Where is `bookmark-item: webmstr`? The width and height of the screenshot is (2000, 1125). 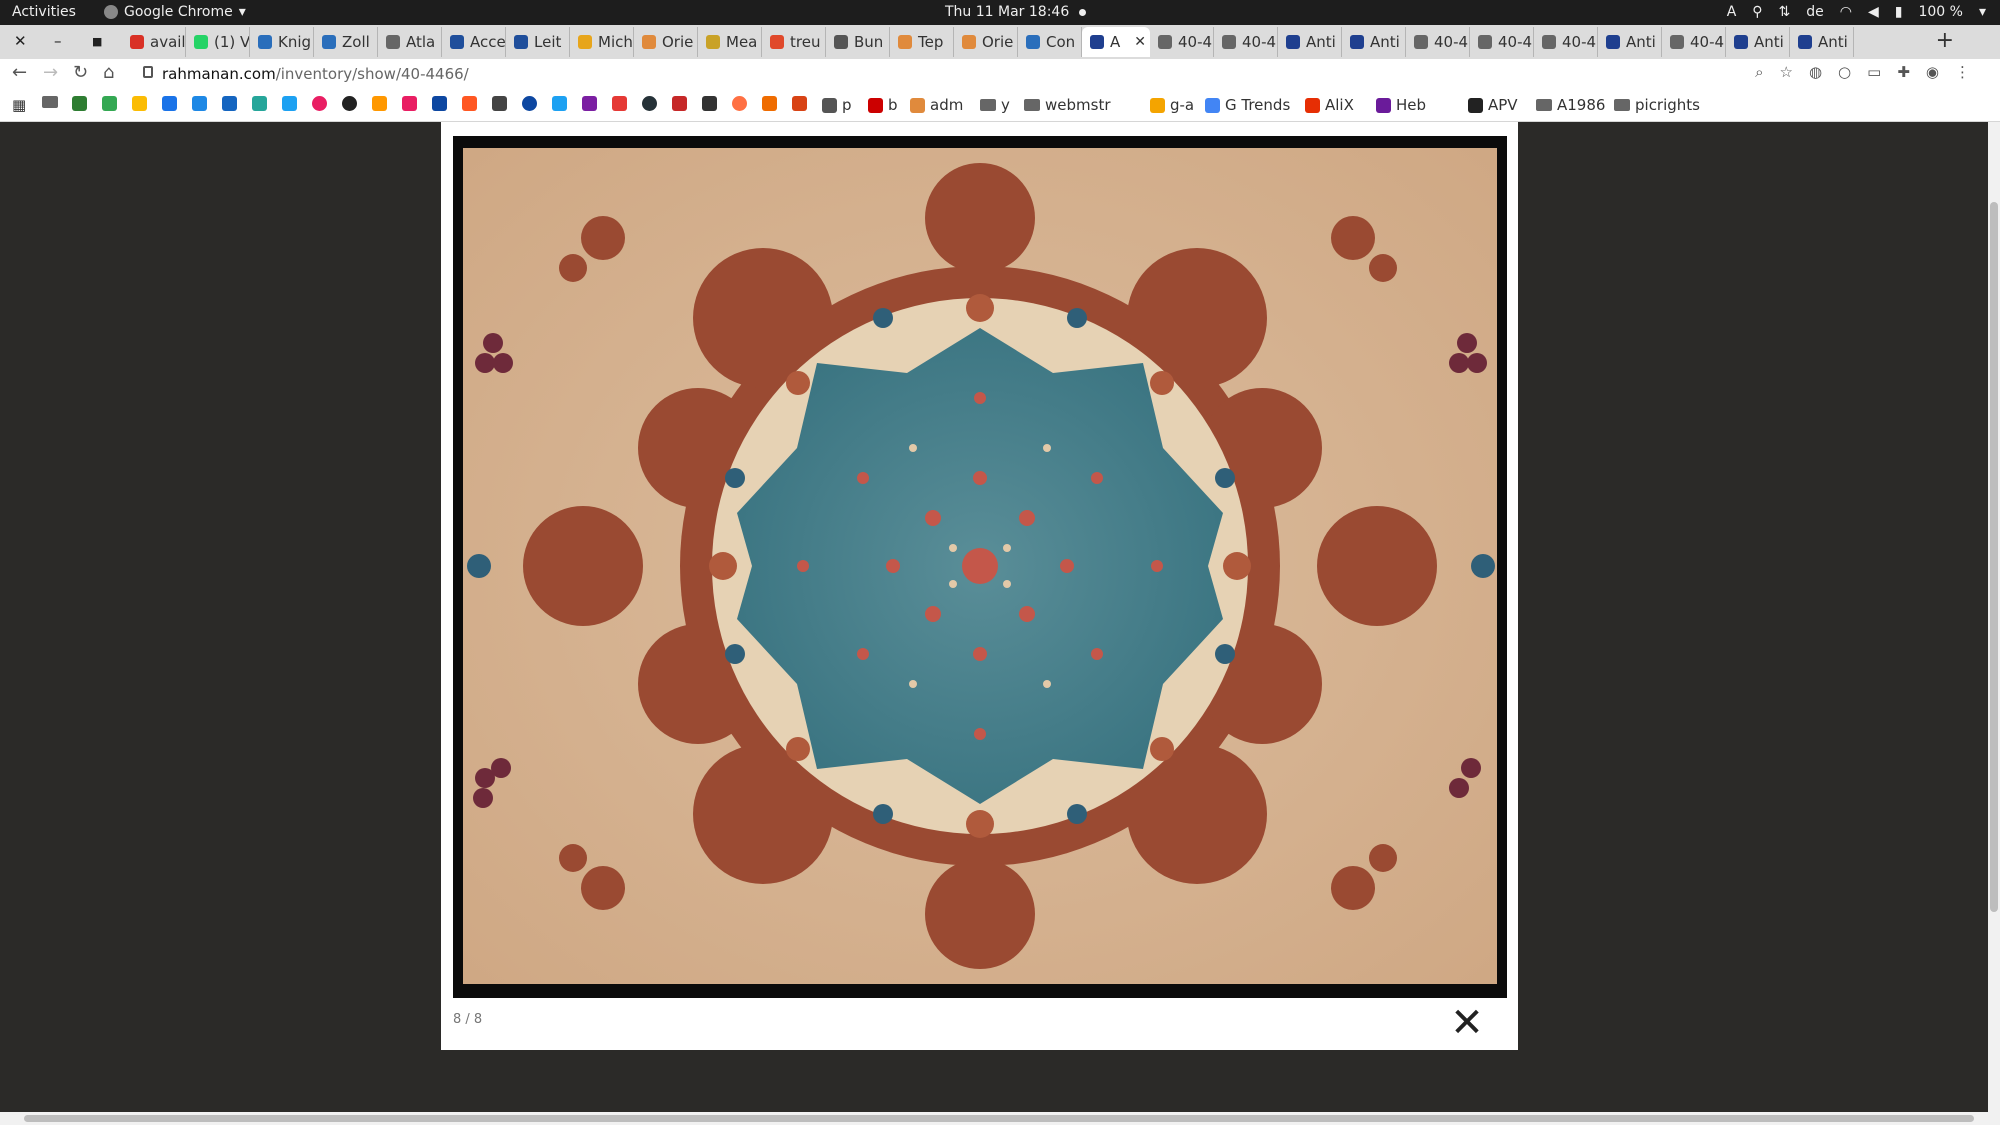 bookmark-item: webmstr is located at coordinates (1067, 105).